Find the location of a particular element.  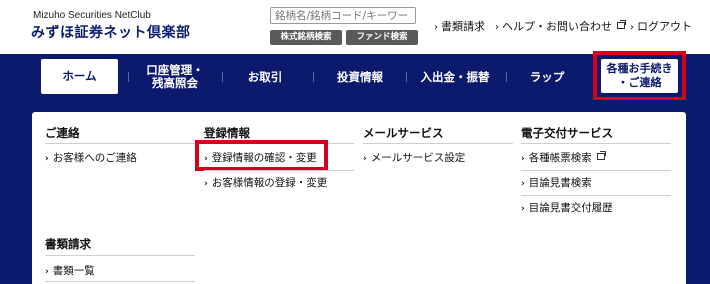

menu-item-mail-settings: › メールサービス設定 is located at coordinates (414, 157).